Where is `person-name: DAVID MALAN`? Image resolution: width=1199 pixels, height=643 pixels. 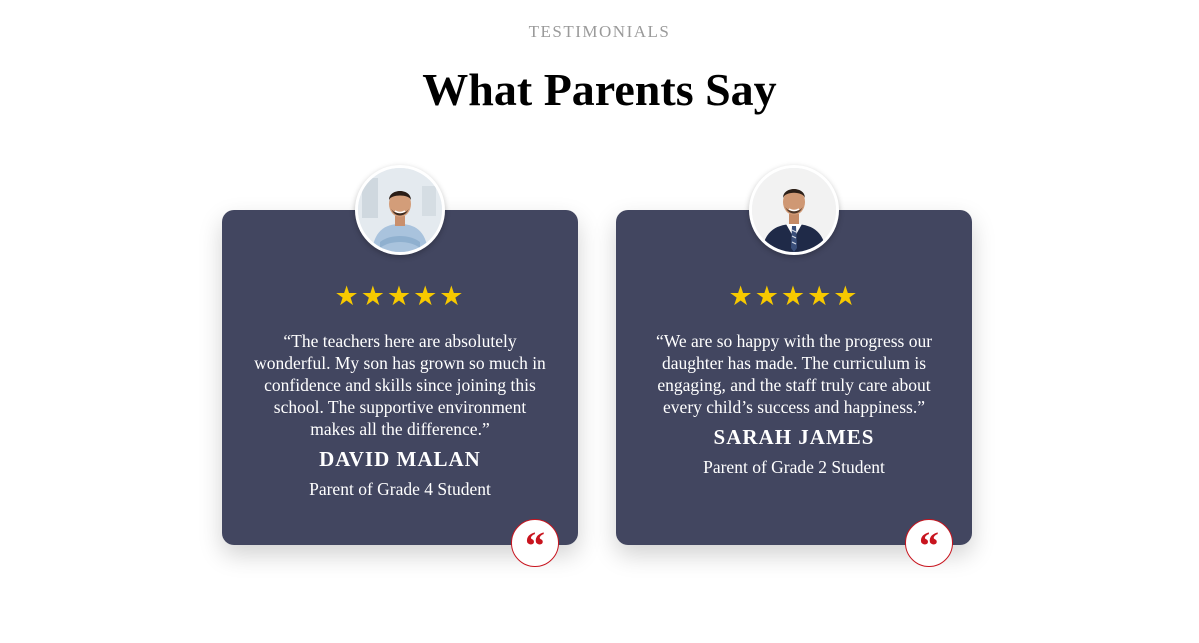 person-name: DAVID MALAN is located at coordinates (400, 459).